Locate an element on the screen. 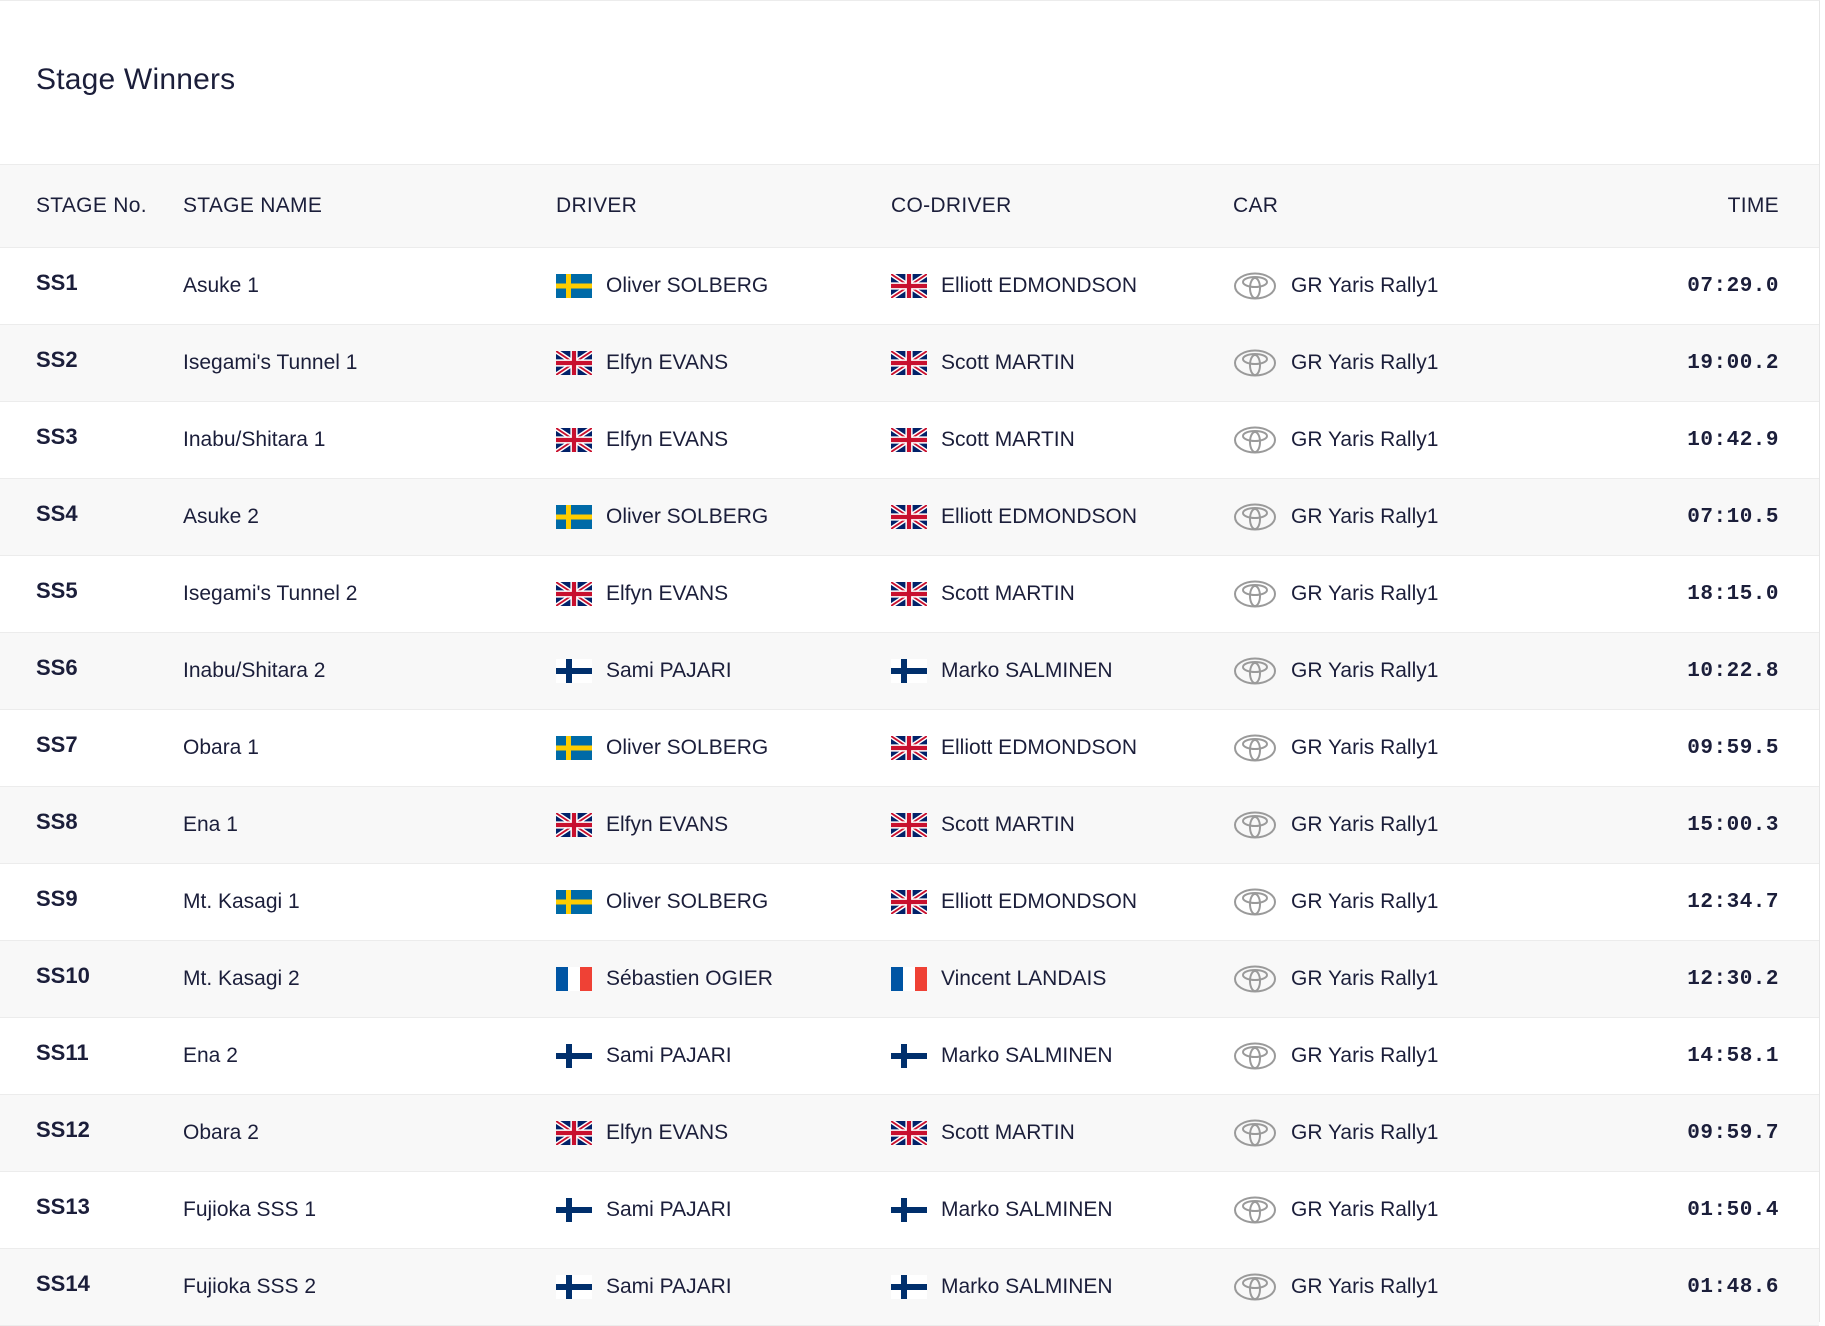  driver-cell: Elfyn EVANS is located at coordinates (723, 363).